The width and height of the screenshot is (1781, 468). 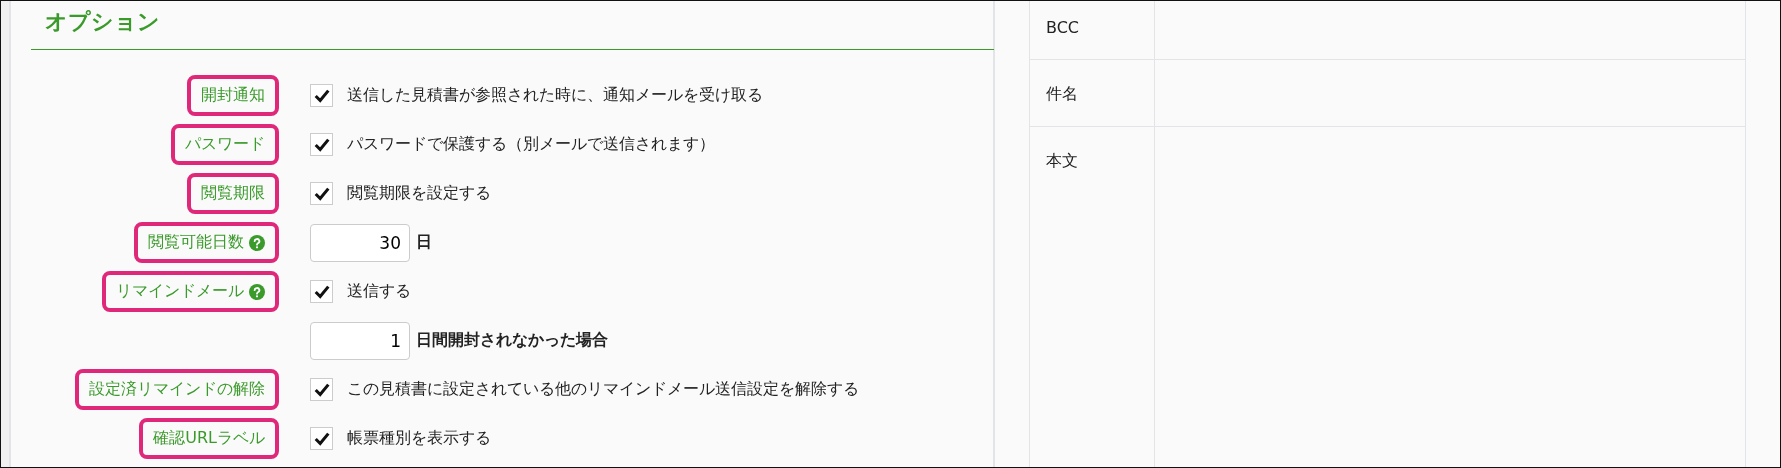 I want to click on label-text: 設定済リマインドの解除, so click(x=177, y=389).